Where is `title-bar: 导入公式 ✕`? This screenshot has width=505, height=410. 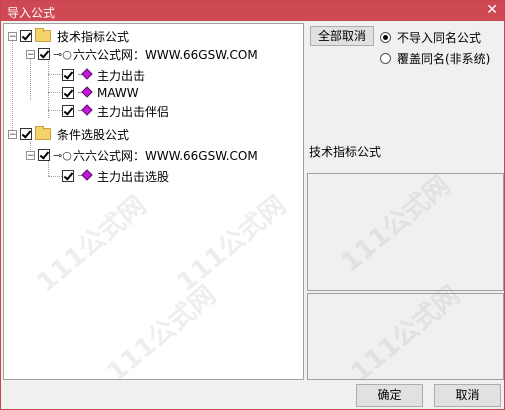
title-bar: 导入公式 ✕ is located at coordinates (252, 11).